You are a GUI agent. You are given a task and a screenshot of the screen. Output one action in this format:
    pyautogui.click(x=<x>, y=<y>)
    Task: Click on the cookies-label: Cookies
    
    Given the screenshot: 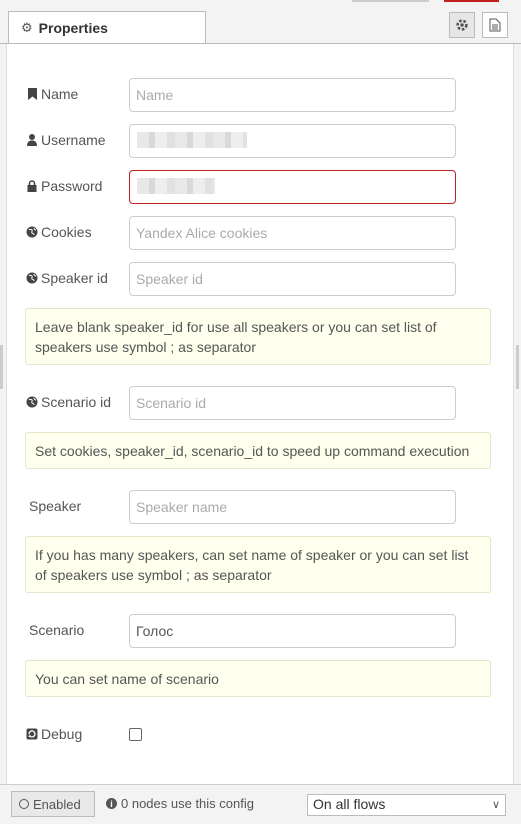 What is the action you would take?
    pyautogui.click(x=58, y=232)
    